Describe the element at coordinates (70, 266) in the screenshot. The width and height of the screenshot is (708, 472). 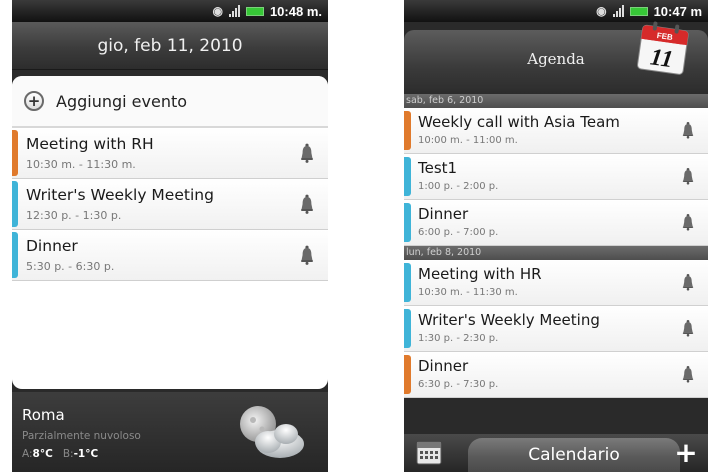
I see `event-time: 5:30 p. - 6:30 p.` at that location.